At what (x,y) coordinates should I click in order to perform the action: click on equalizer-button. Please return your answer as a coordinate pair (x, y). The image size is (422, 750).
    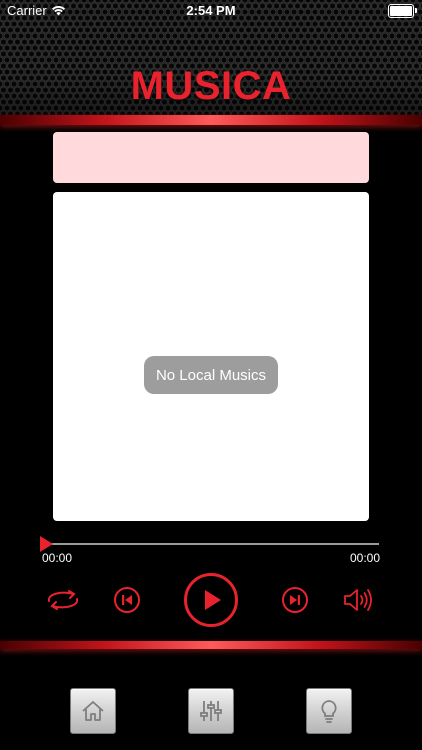
    Looking at the image, I should click on (211, 711).